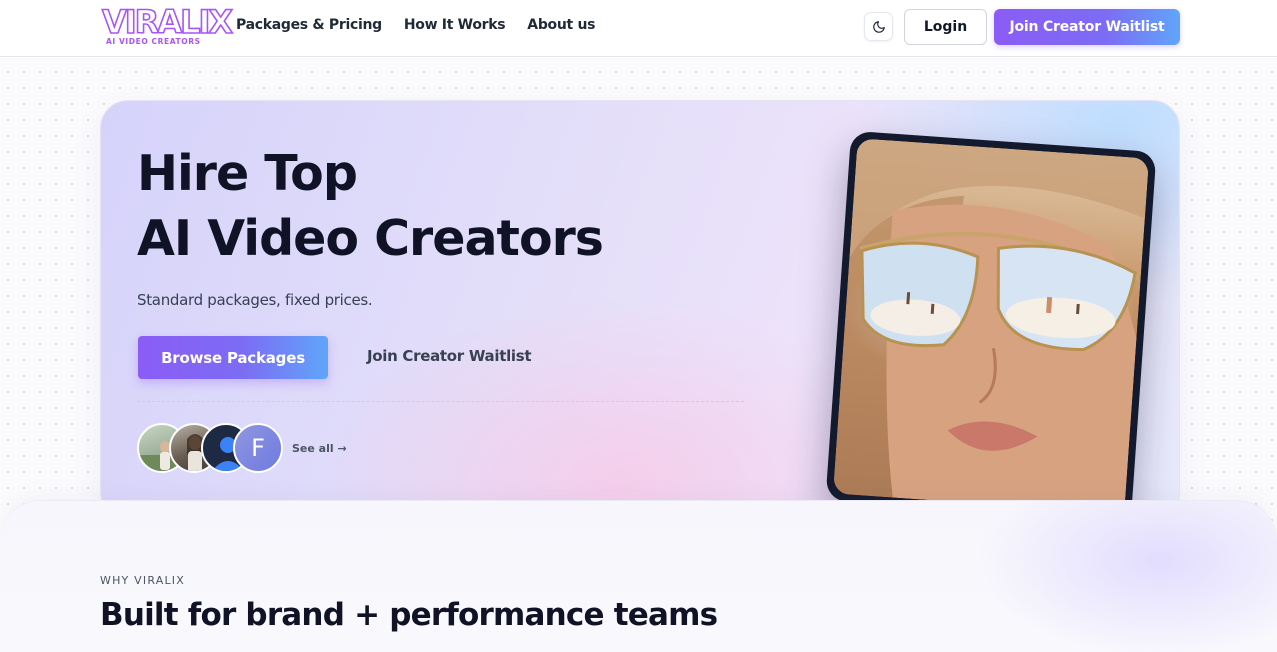 The image size is (1277, 652). I want to click on login-button: Login, so click(945, 27).